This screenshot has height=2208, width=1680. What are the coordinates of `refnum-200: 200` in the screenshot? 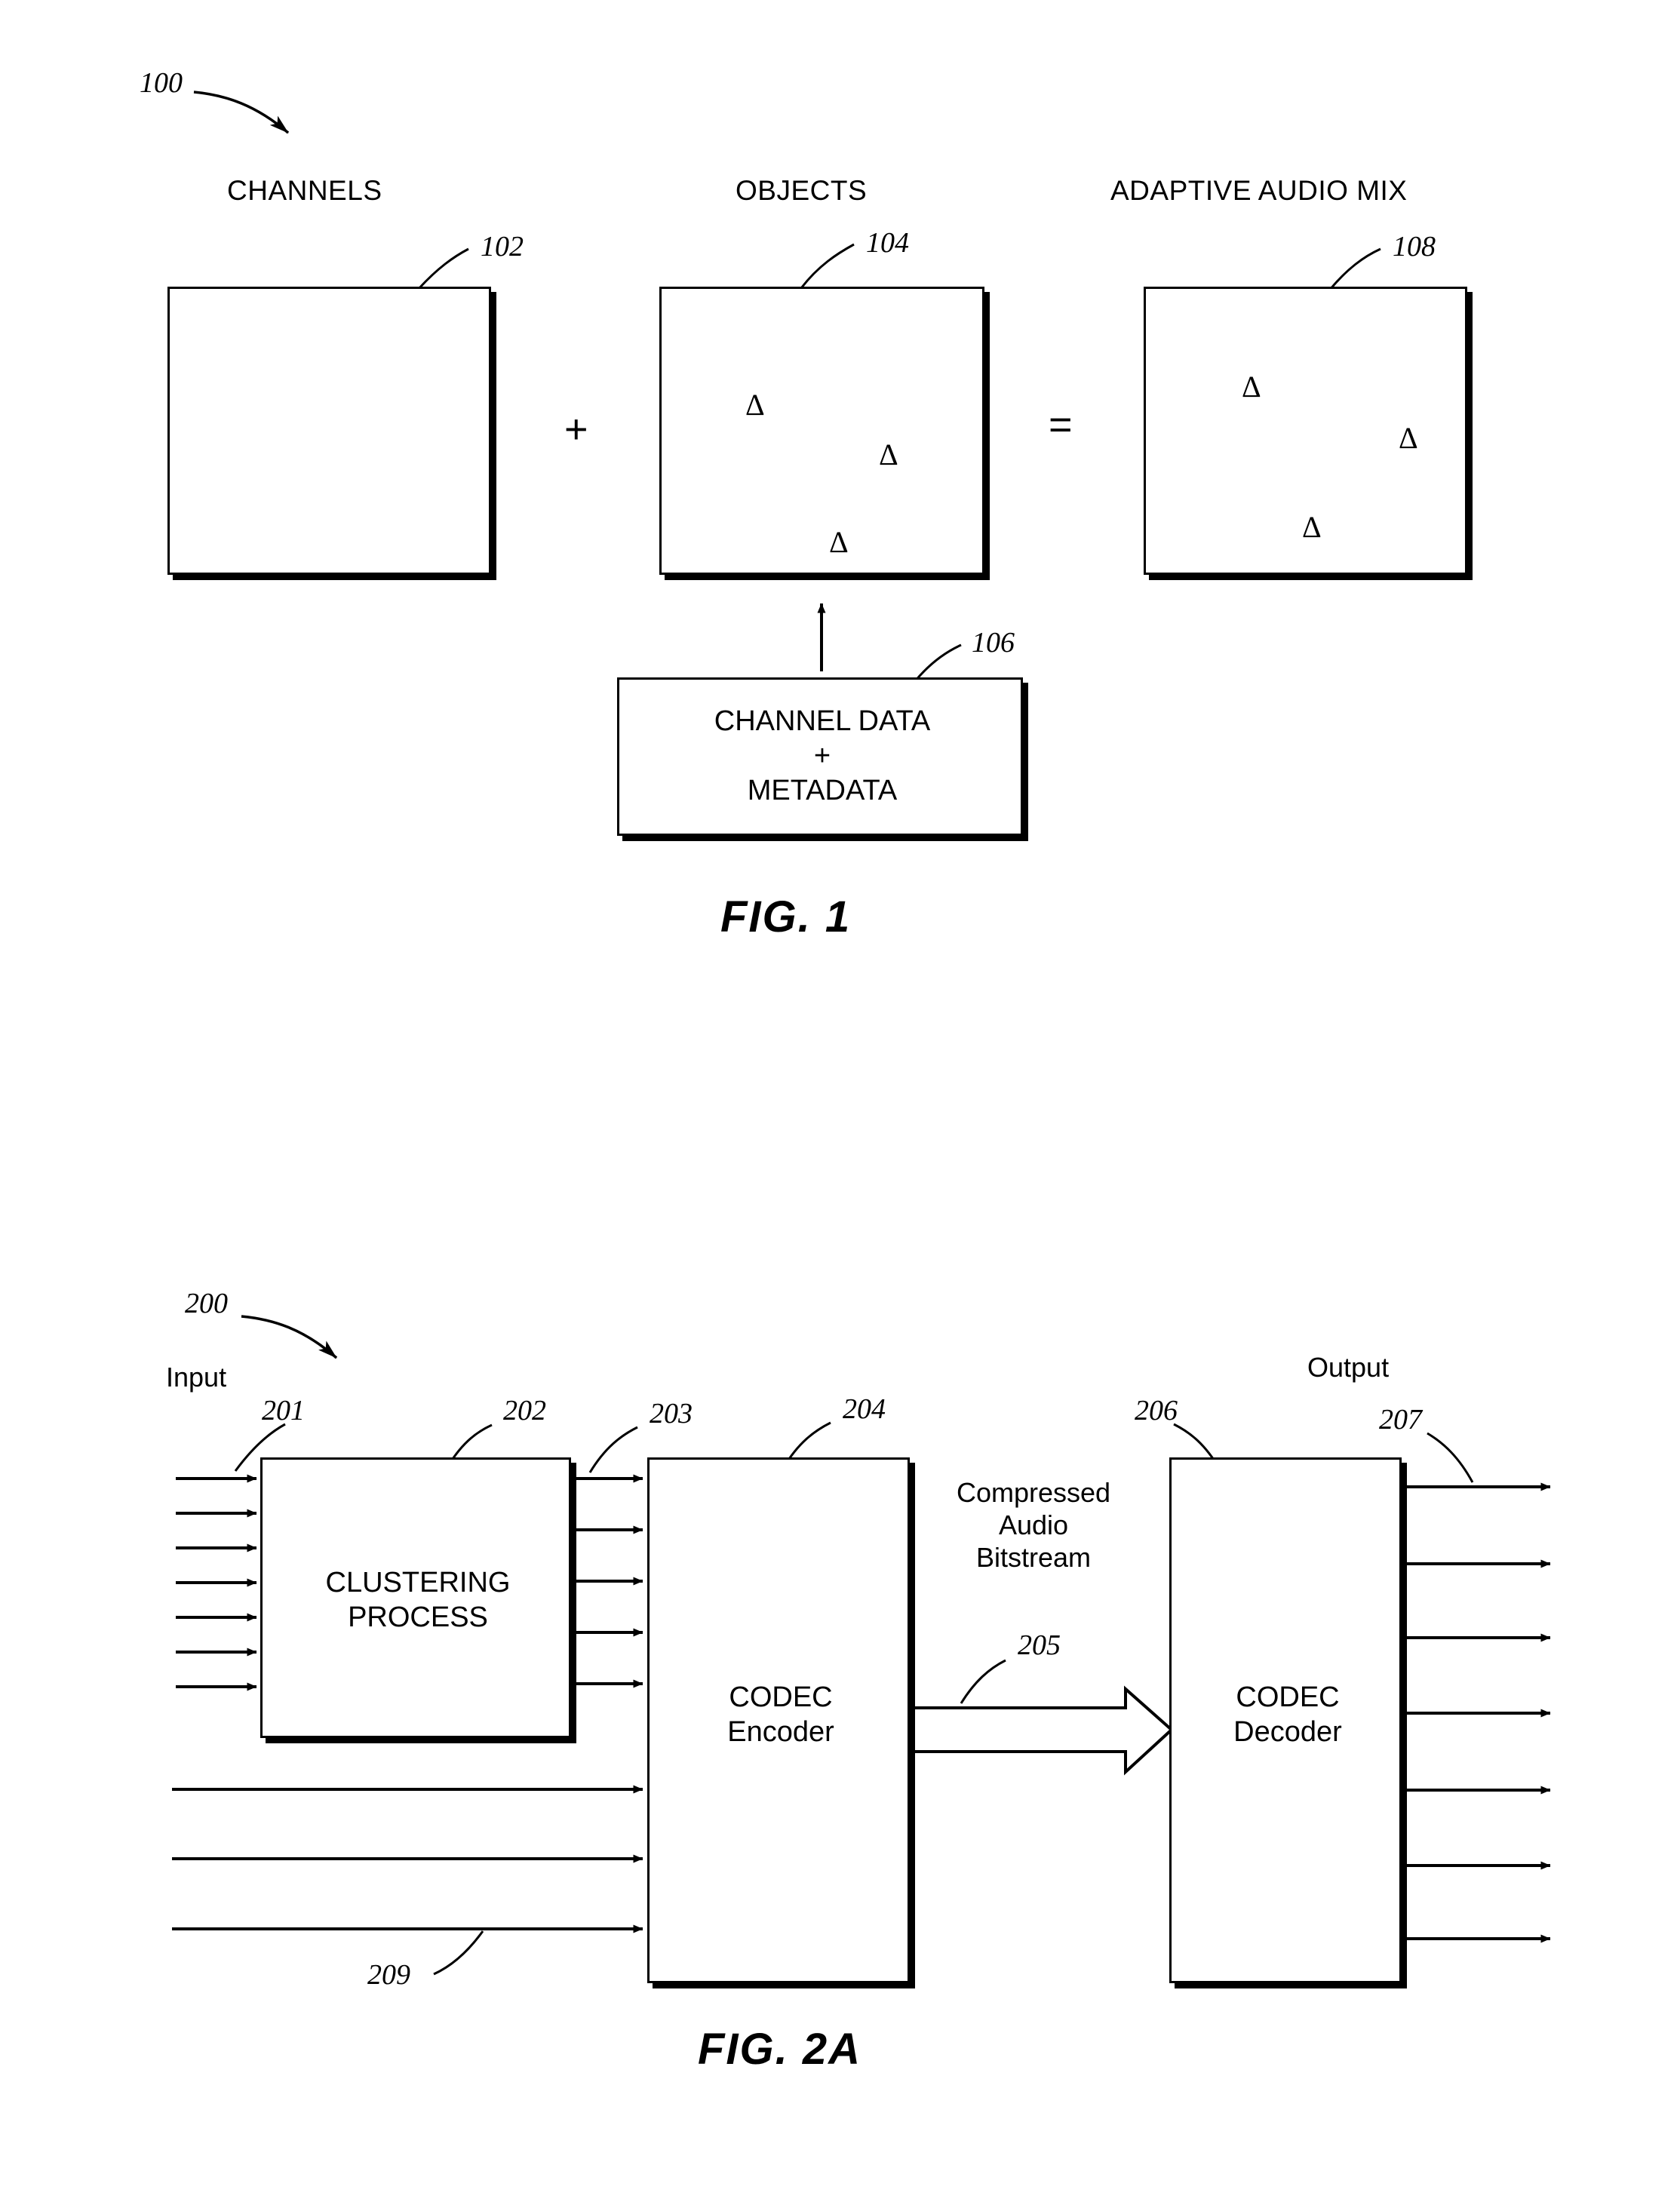 It's located at (206, 1303).